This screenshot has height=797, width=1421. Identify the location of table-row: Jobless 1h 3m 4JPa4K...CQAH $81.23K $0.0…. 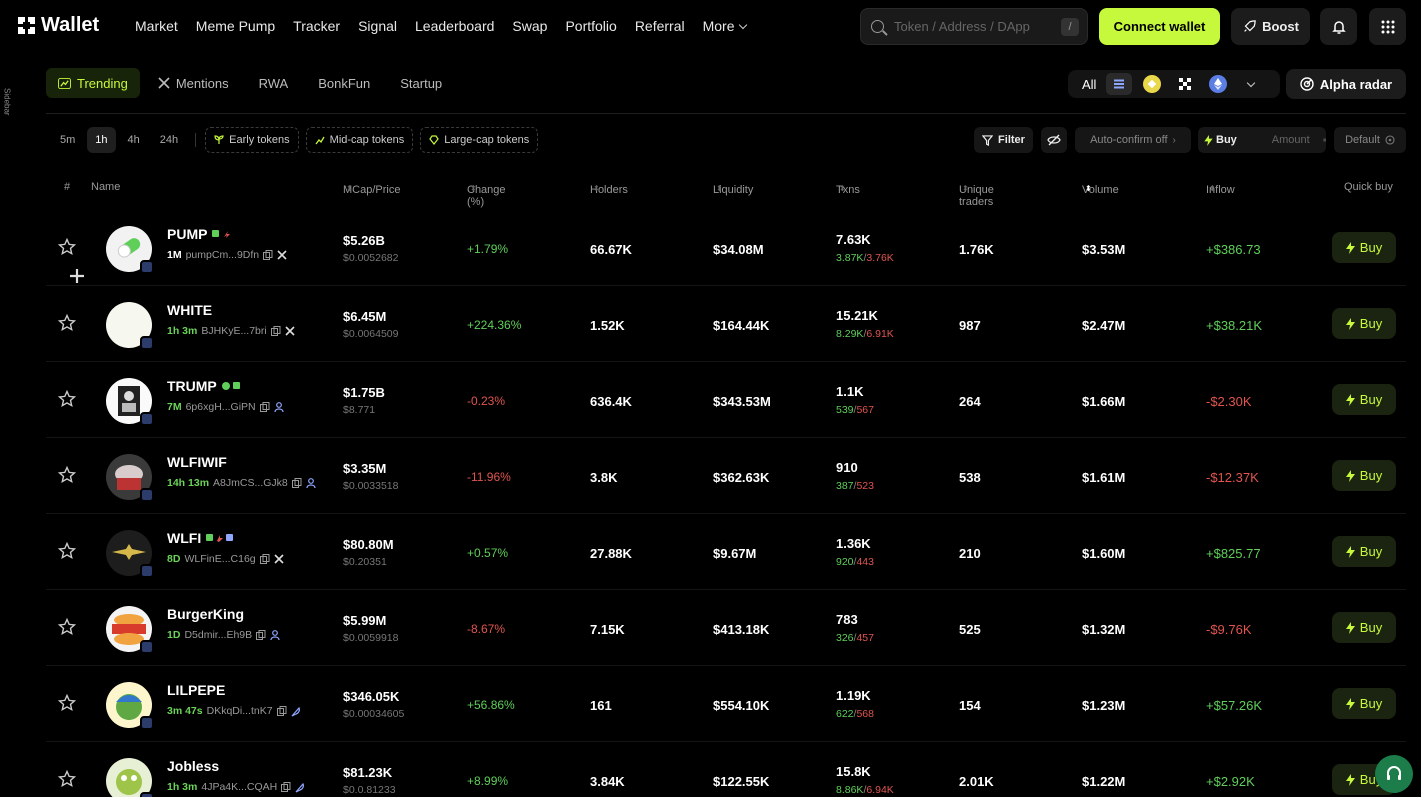
(726, 769).